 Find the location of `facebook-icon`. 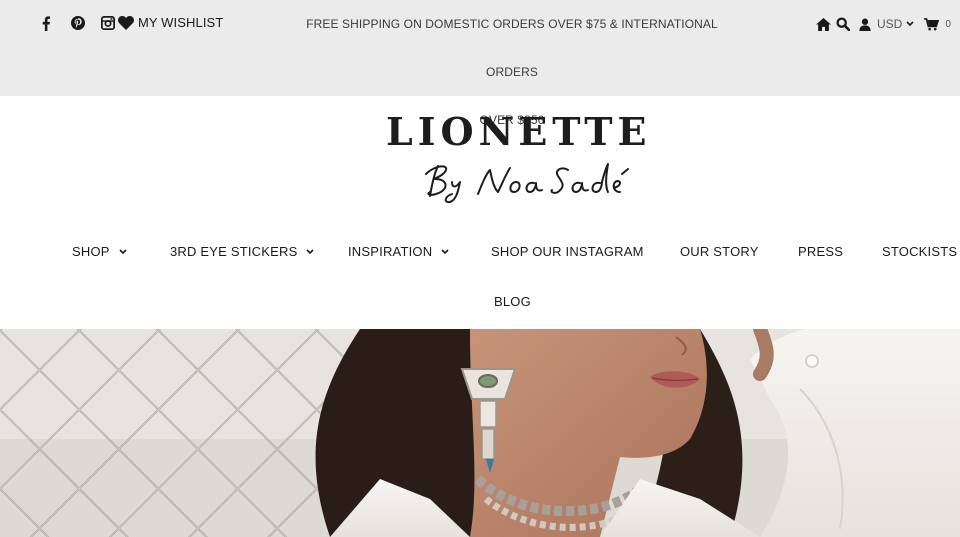

facebook-icon is located at coordinates (46, 23).